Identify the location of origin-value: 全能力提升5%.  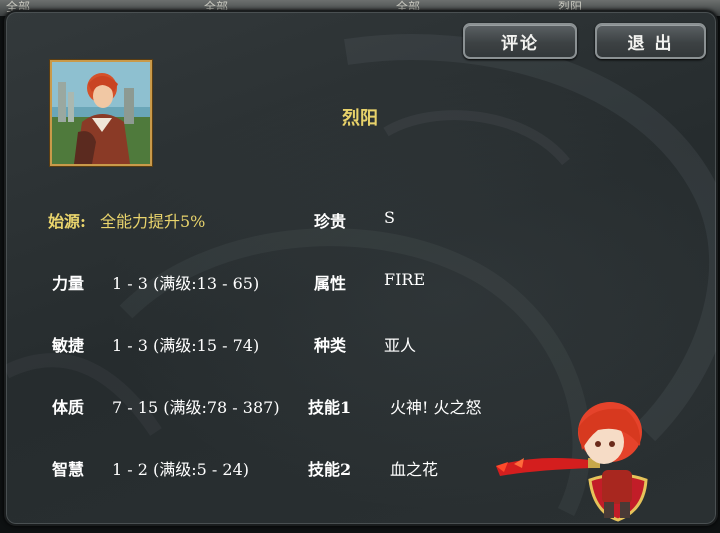
(153, 221).